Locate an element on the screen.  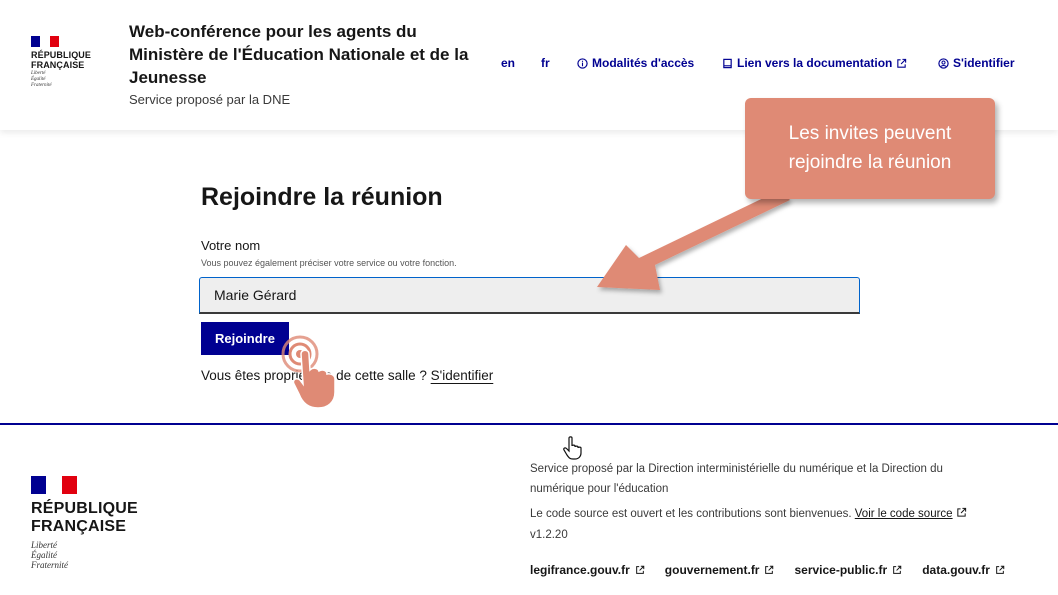
page-title: Rejoindre la réunion is located at coordinates (322, 197).